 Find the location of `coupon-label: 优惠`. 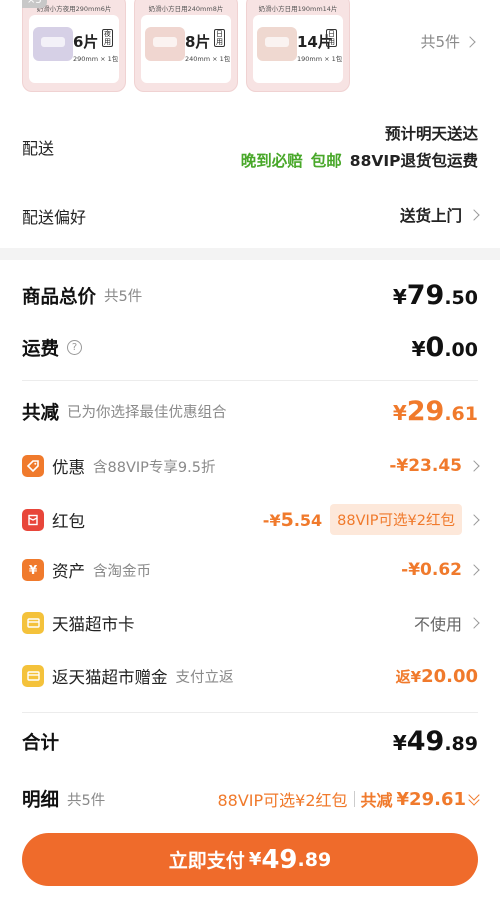

coupon-label: 优惠 is located at coordinates (68, 467).